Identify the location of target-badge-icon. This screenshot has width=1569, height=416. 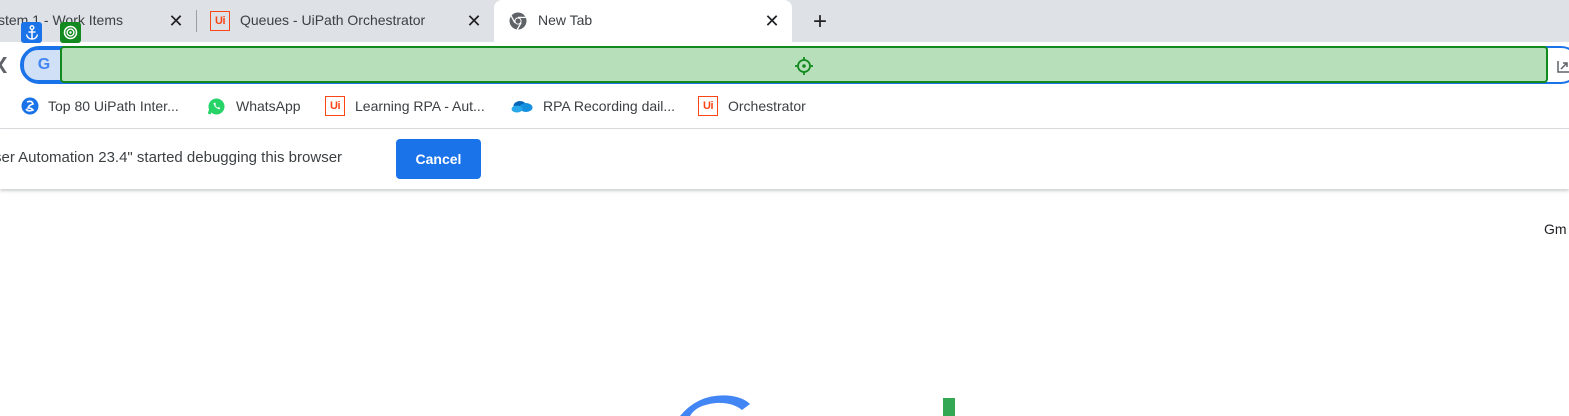
(70, 32).